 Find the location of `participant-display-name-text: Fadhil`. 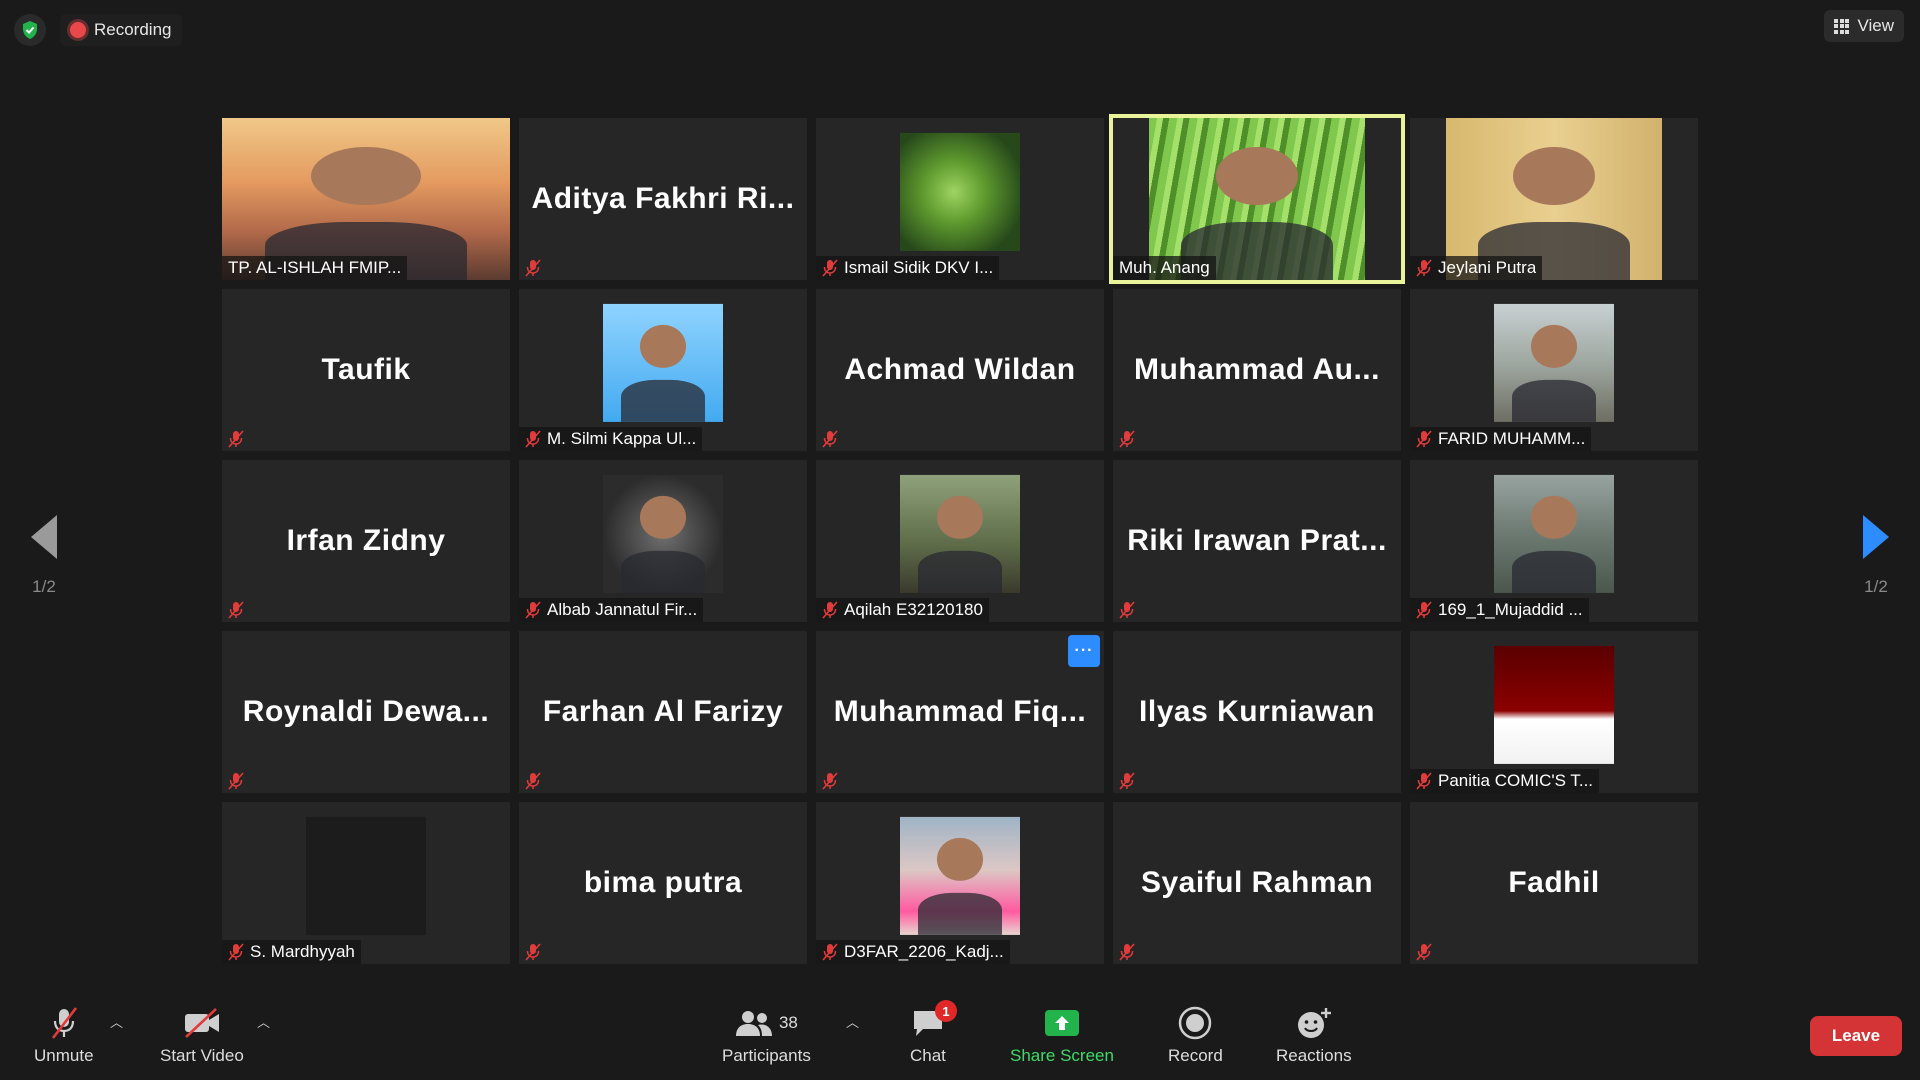

participant-display-name-text: Fadhil is located at coordinates (1554, 882).